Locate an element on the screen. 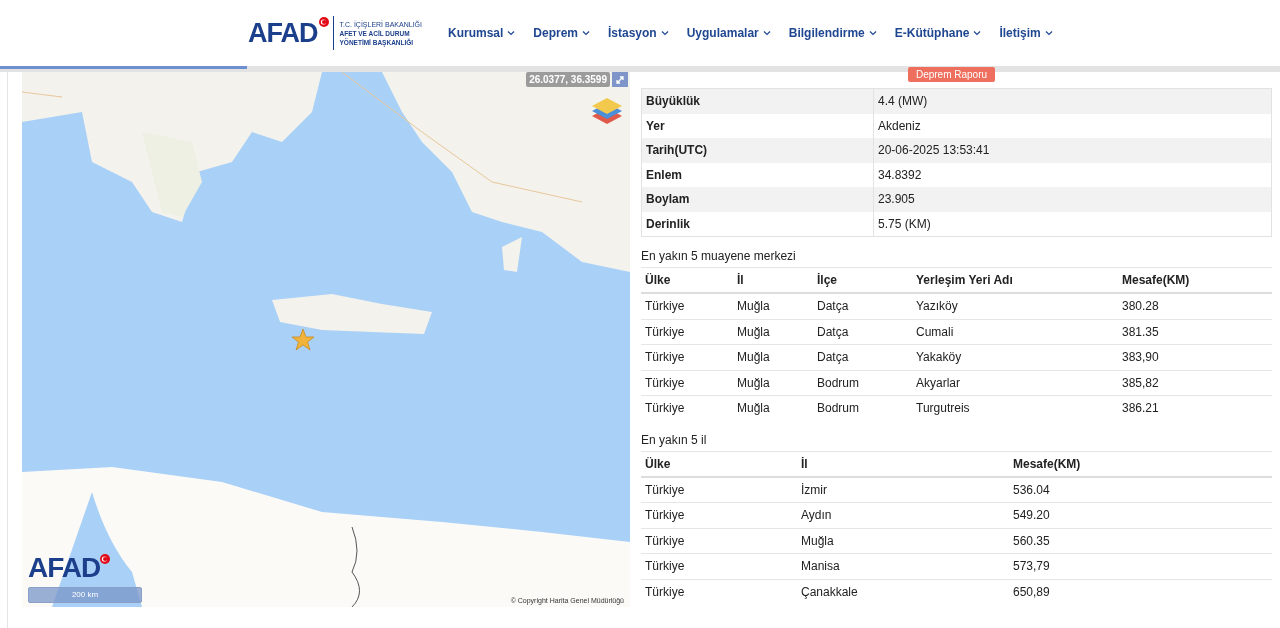 The image size is (1280, 628). table-cell: 650,89 is located at coordinates (1140, 591).